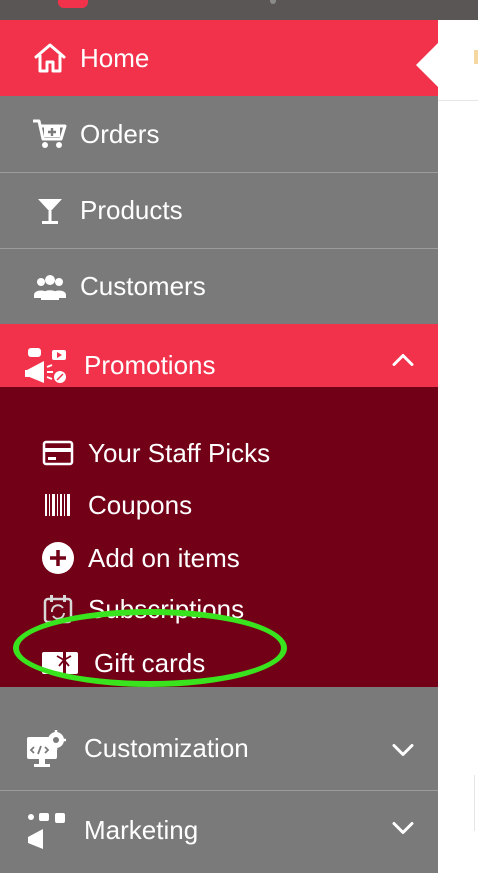  I want to click on promotions-icon, so click(46, 366).